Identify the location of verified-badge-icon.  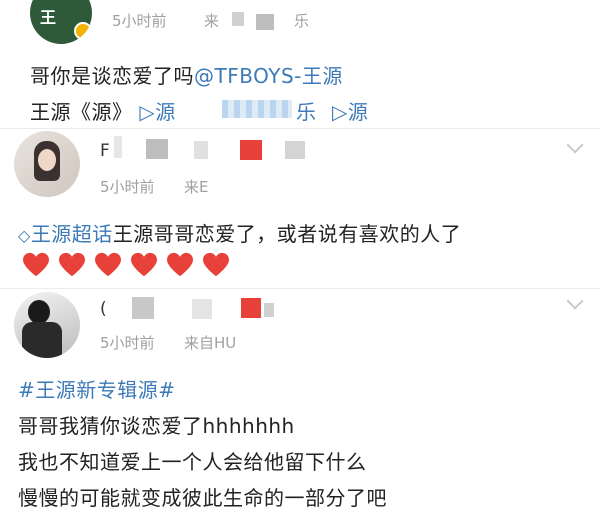
(83, 31).